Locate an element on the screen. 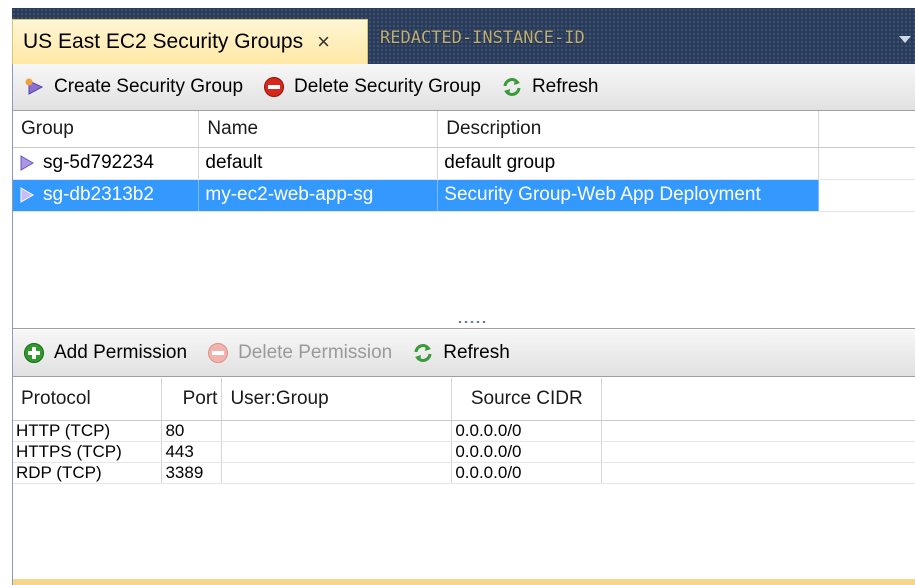 The height and width of the screenshot is (585, 915). permissions-toolbar: Add Permission Delete Permission Refresh is located at coordinates (464, 353).